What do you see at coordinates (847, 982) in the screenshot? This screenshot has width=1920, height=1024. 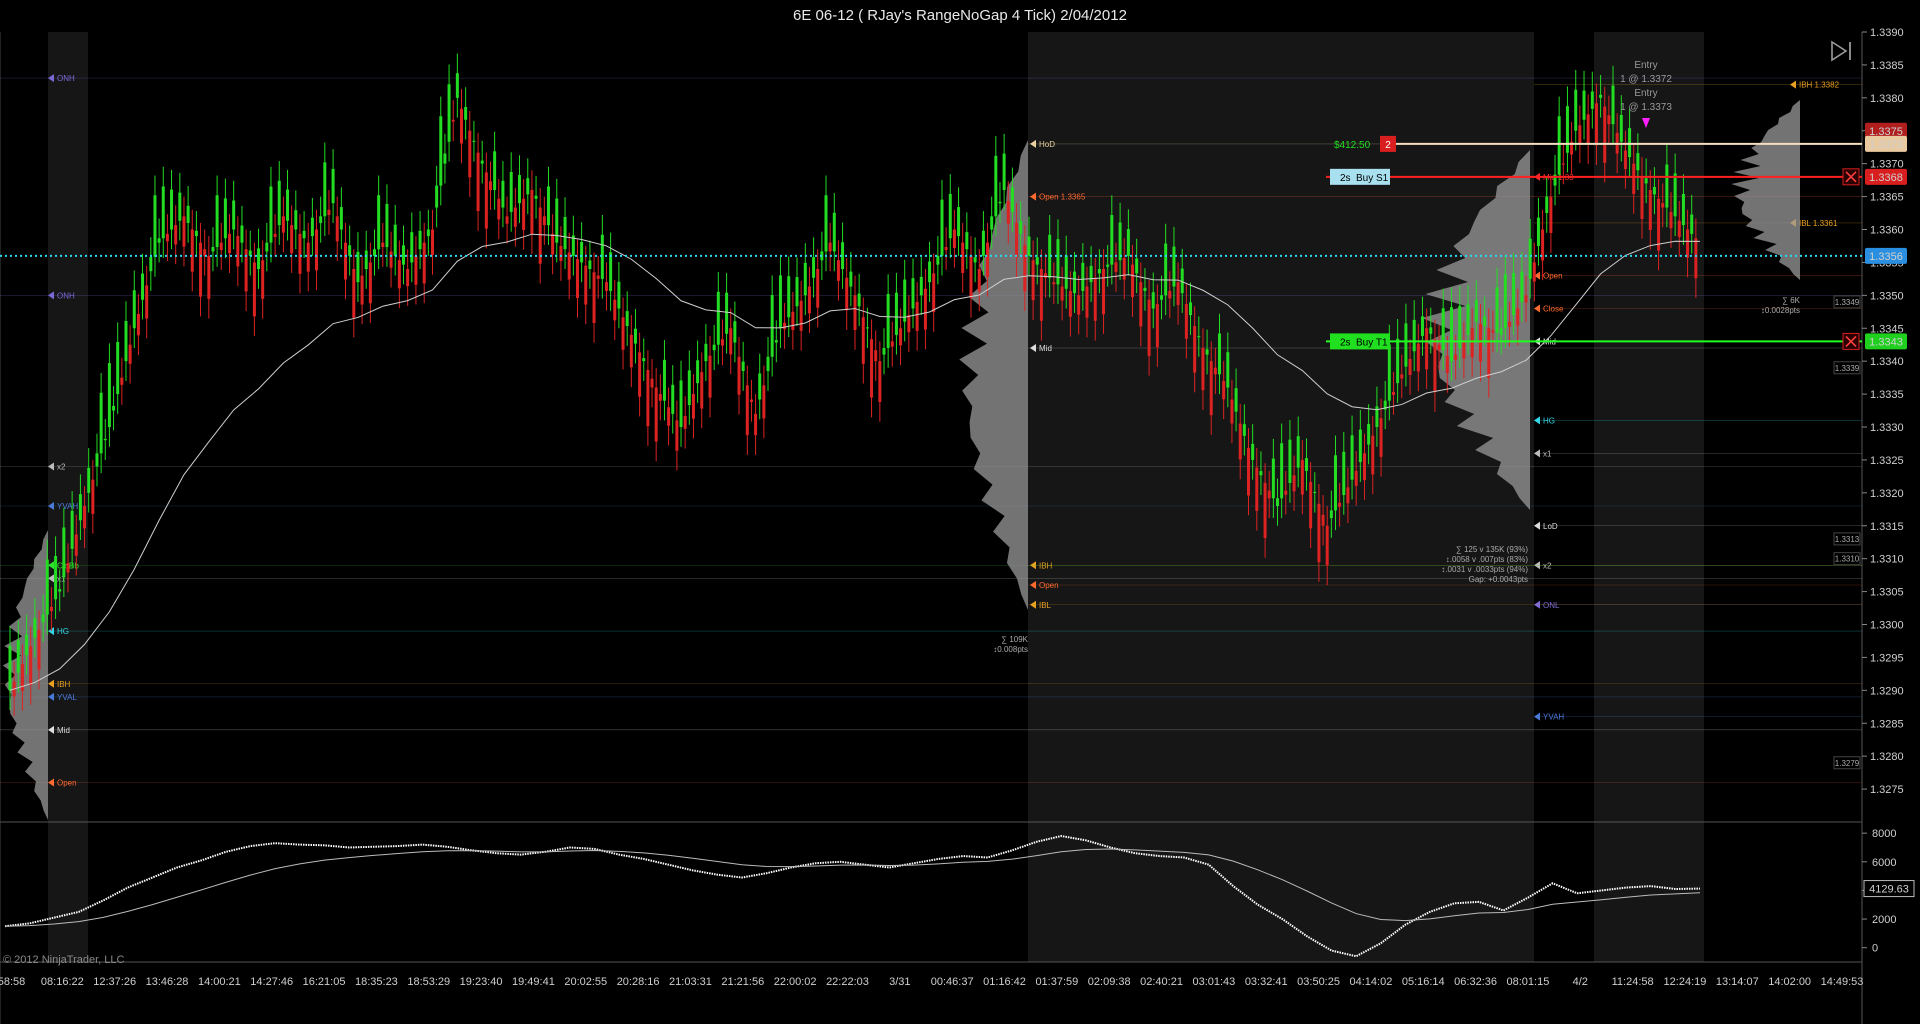 I see `time-tick-label: 22:22:03` at bounding box center [847, 982].